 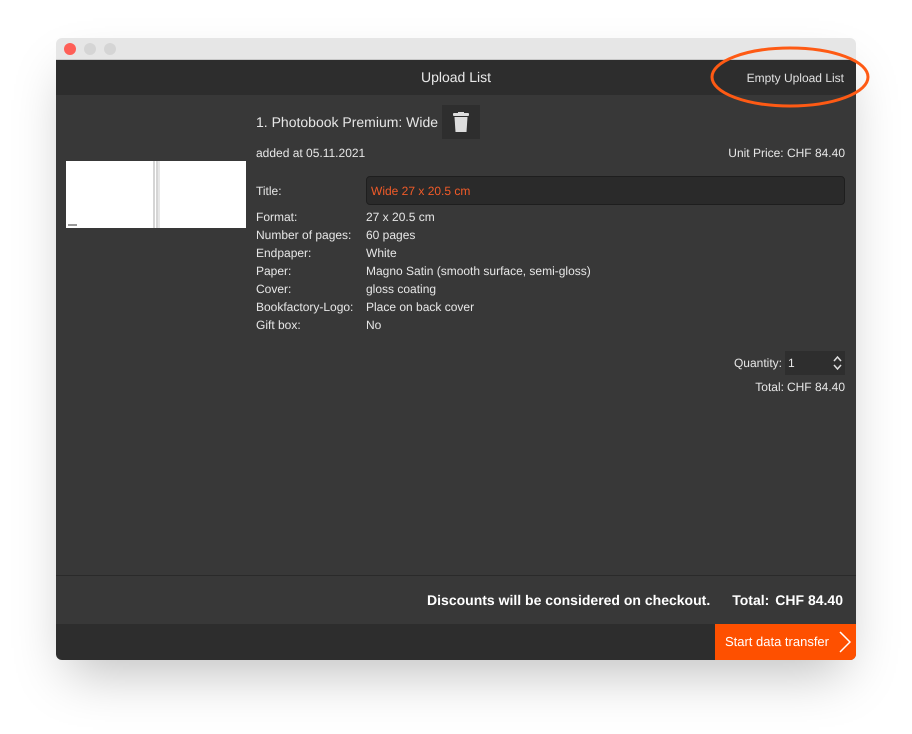 I want to click on spec-value: Magno Satin (smooth surface, semi-gloss), so click(x=478, y=271).